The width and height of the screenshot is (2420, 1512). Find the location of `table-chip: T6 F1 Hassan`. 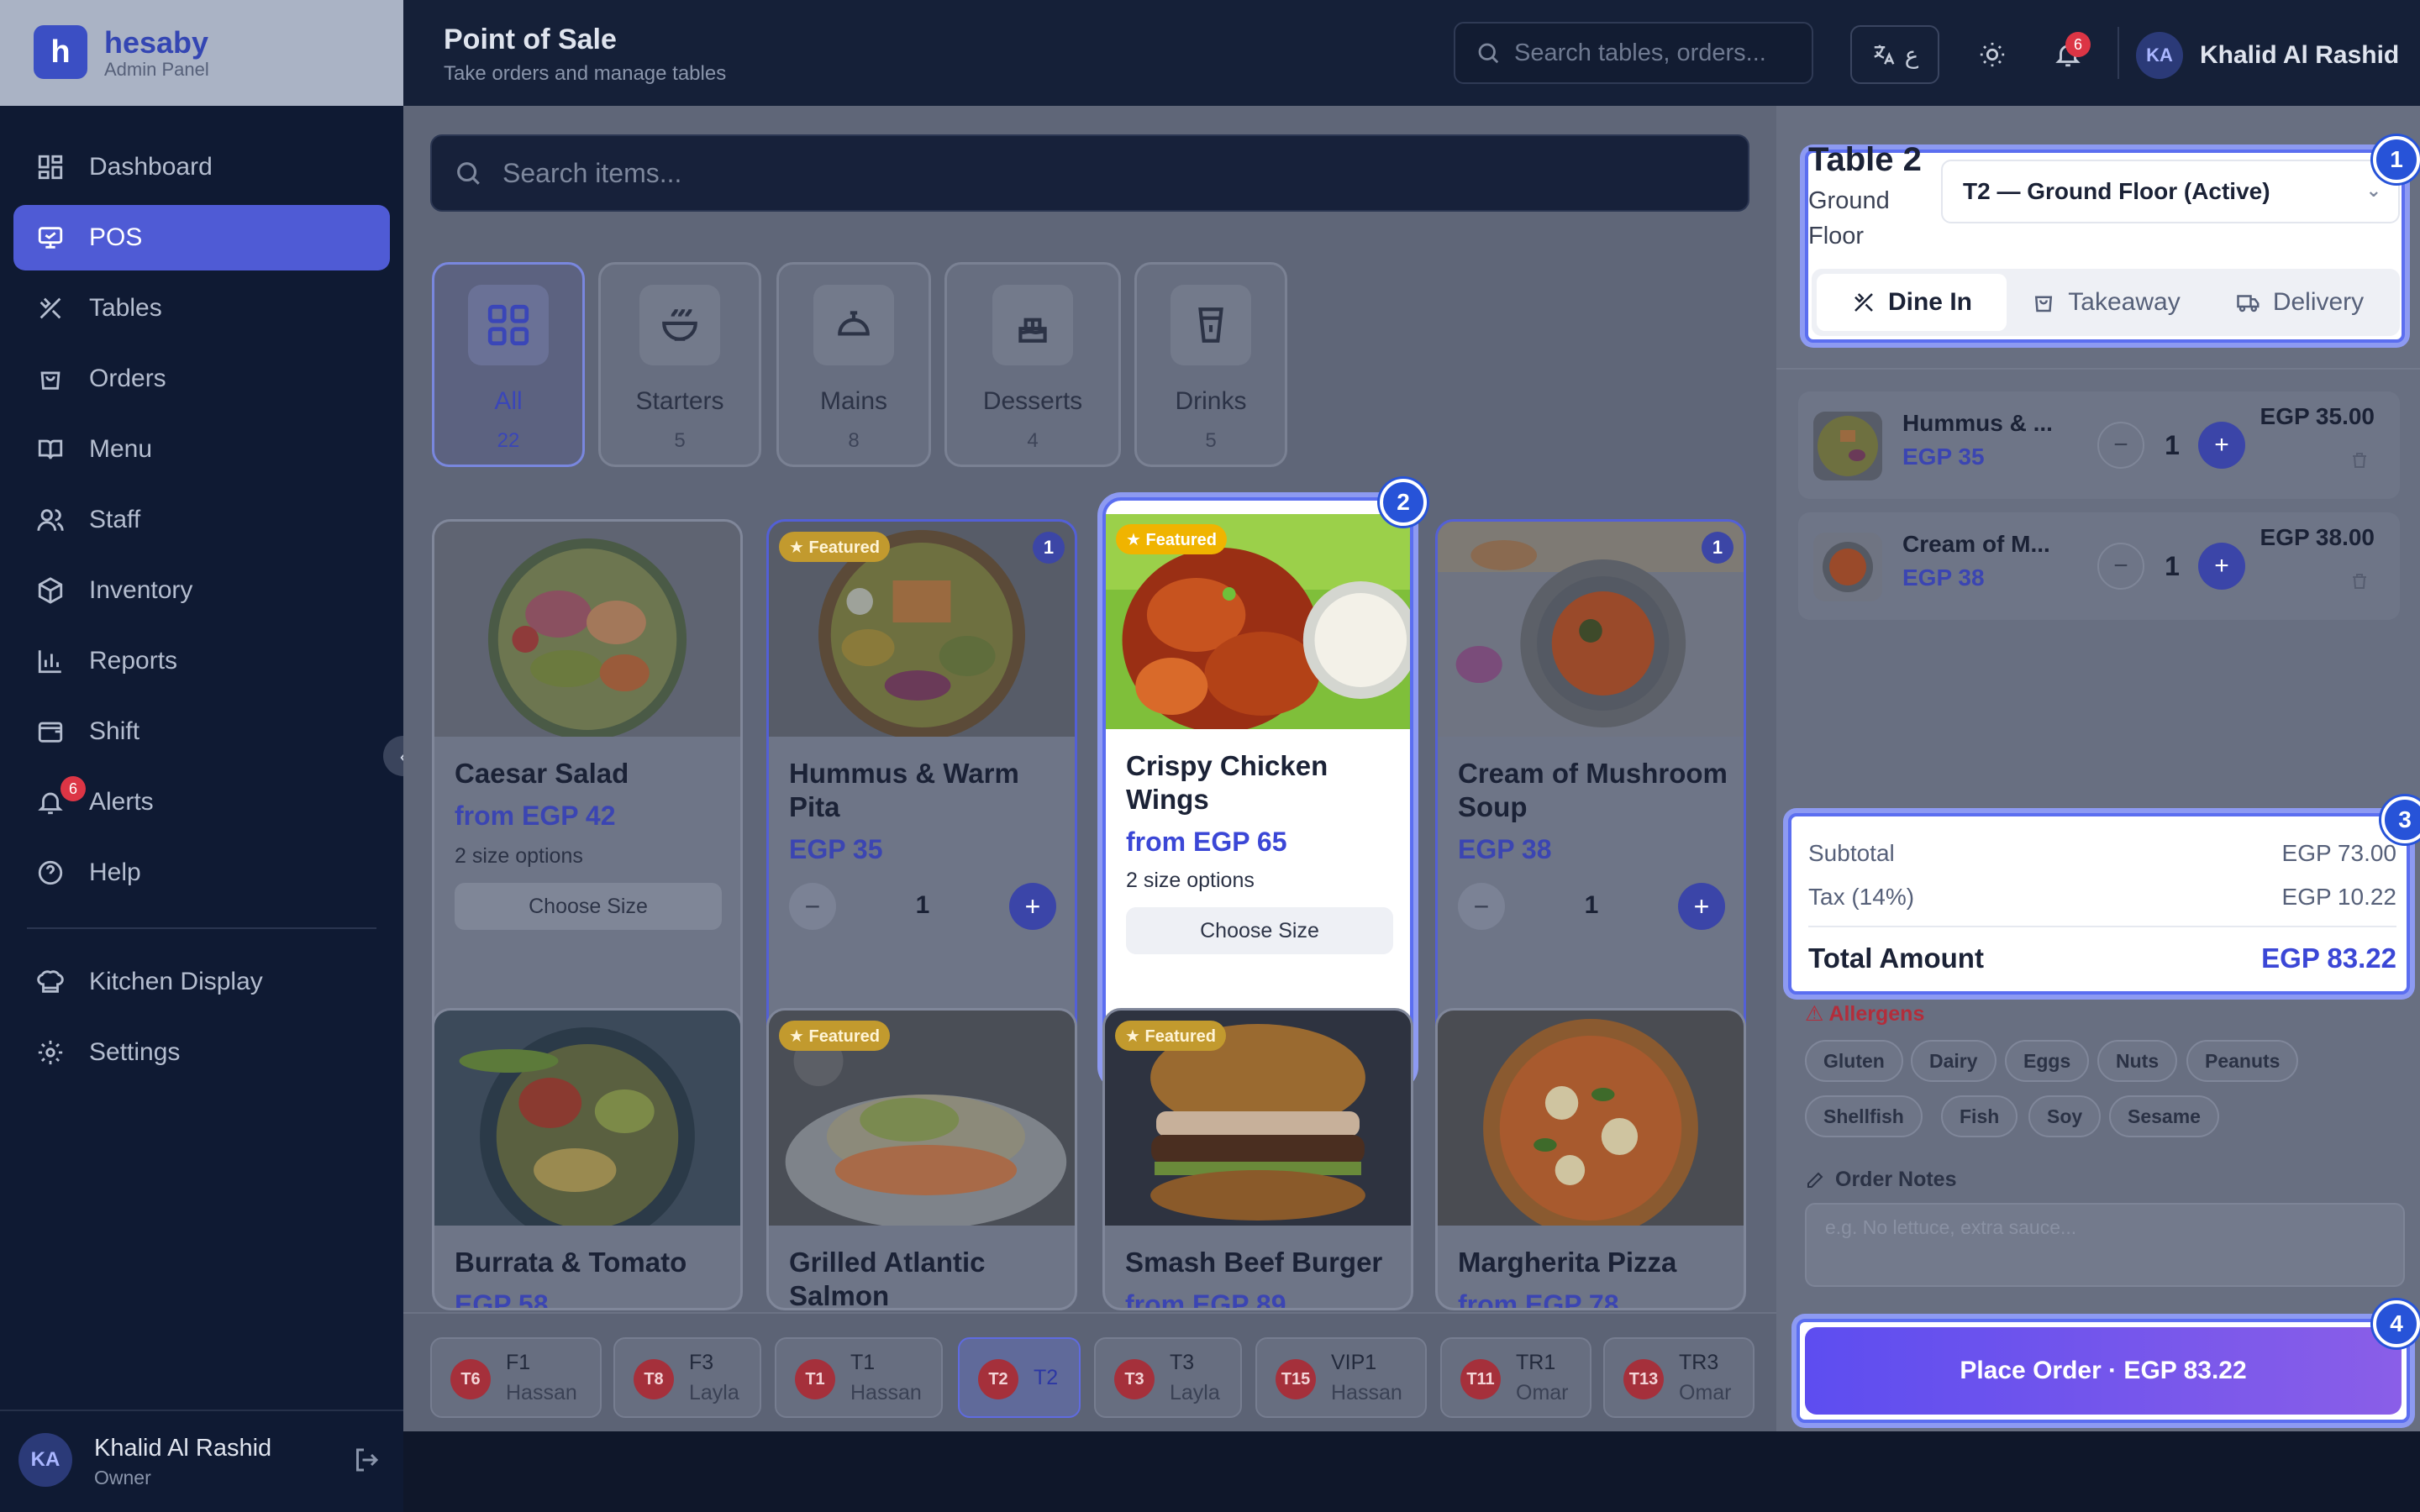

table-chip: T6 F1 Hassan is located at coordinates (516, 1377).